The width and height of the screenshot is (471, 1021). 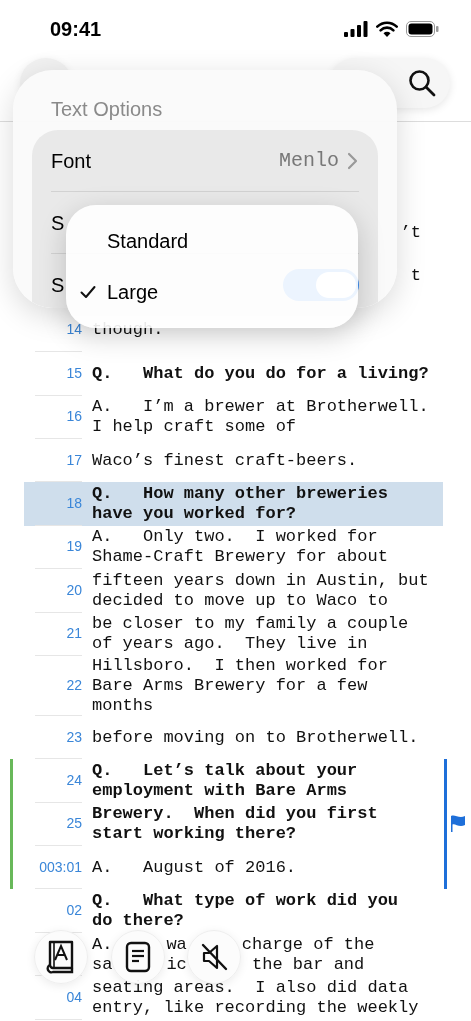 I want to click on line-number: 02, so click(x=74, y=911).